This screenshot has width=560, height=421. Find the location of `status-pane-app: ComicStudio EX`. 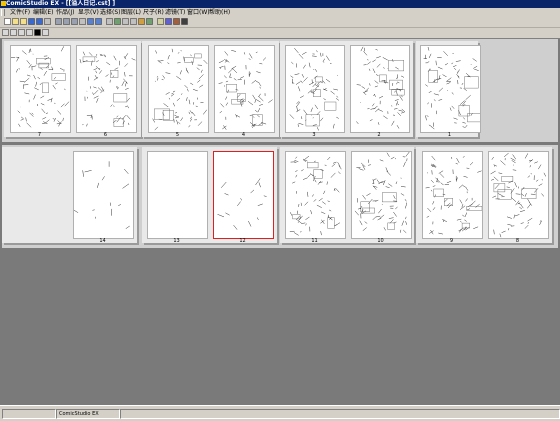

status-pane-app: ComicStudio EX is located at coordinates (88, 414).